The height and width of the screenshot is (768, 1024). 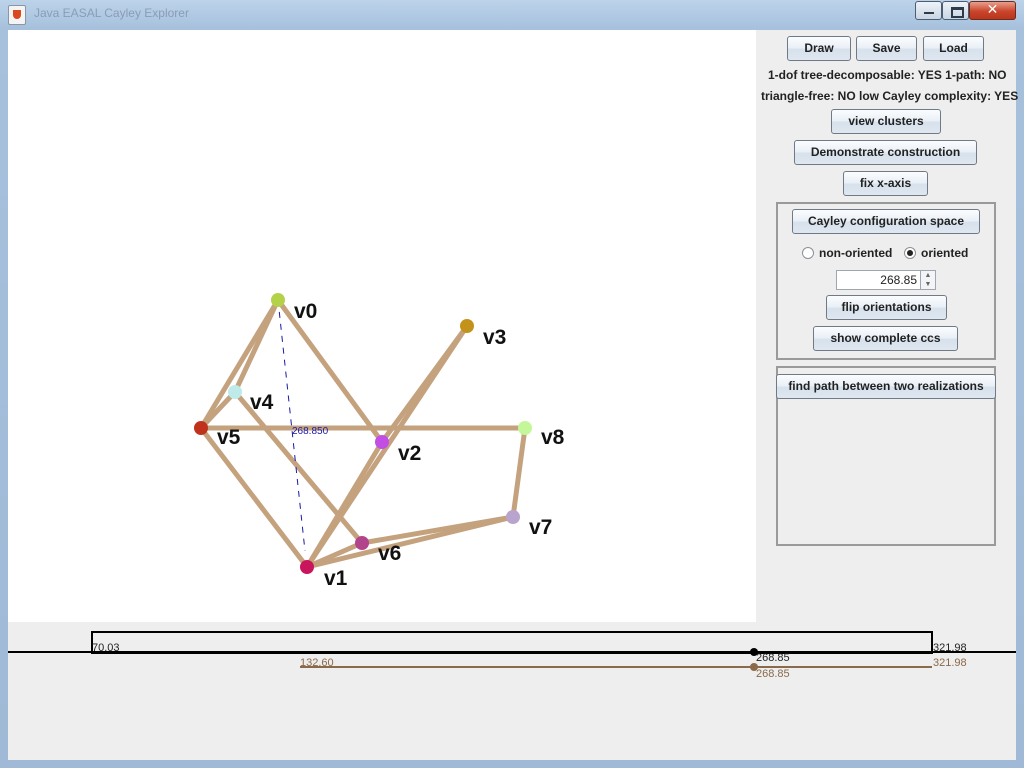 I want to click on vertex-v5, so click(x=201, y=428).